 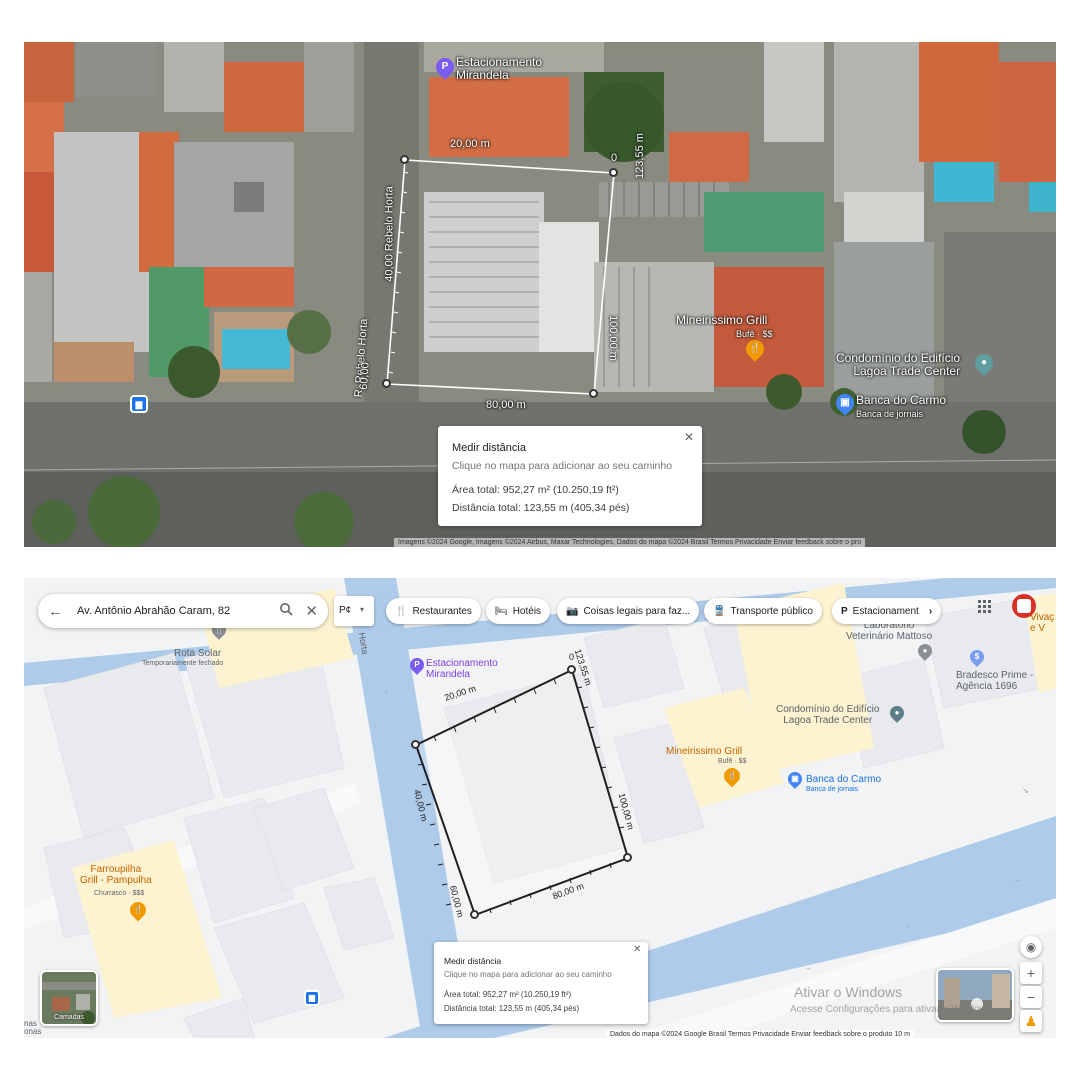 I want to click on bank-pin-icon: $, so click(x=977, y=657).